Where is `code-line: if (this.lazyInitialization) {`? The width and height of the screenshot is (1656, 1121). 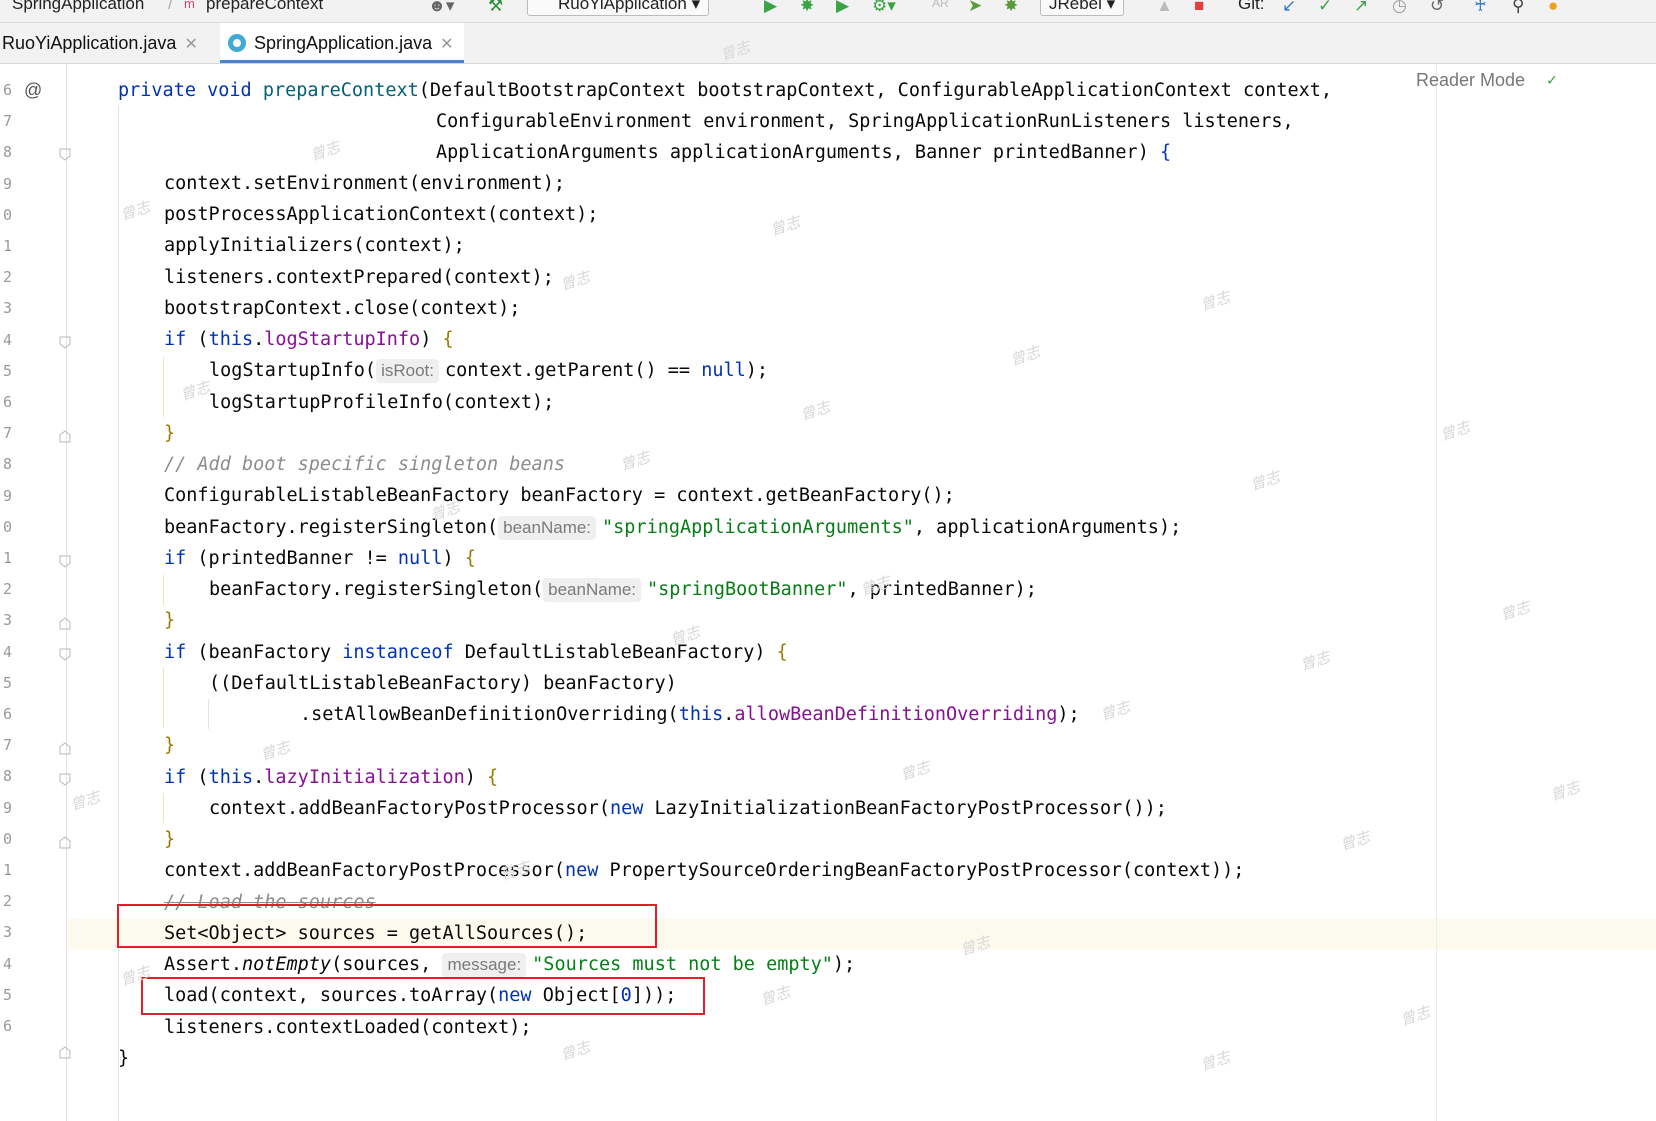
code-line: if (this.lazyInitialization) { is located at coordinates (331, 777).